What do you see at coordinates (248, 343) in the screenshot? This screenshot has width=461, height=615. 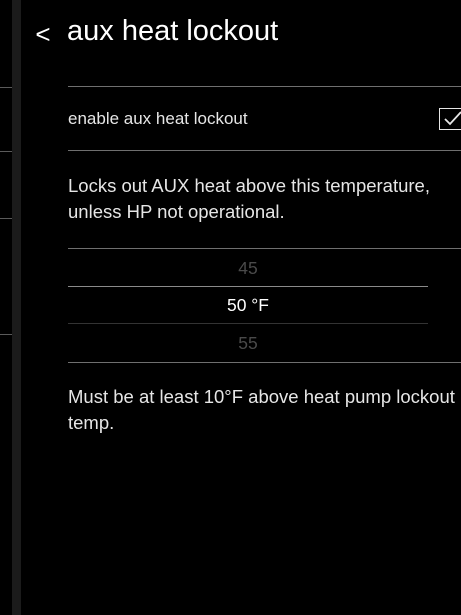 I see `picker-option-next: 55` at bounding box center [248, 343].